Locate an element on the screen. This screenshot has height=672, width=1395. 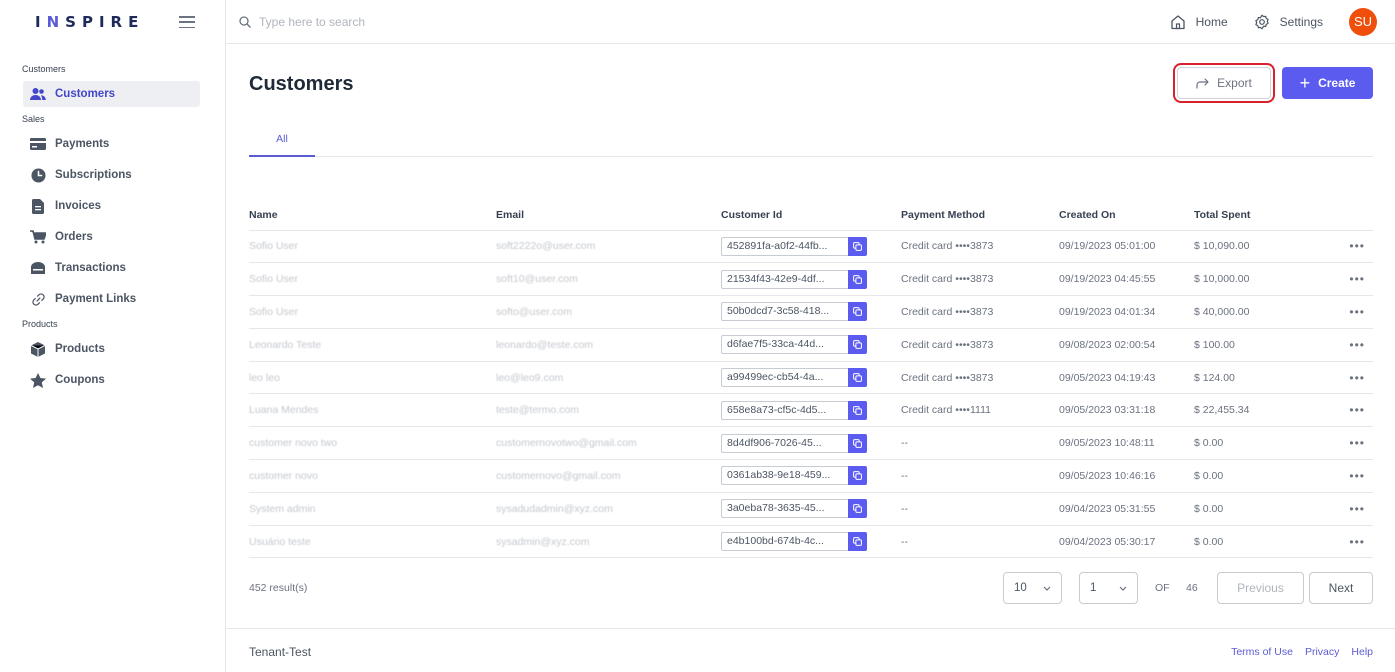
sidebar-item-transactions: Transactions is located at coordinates (111, 268).